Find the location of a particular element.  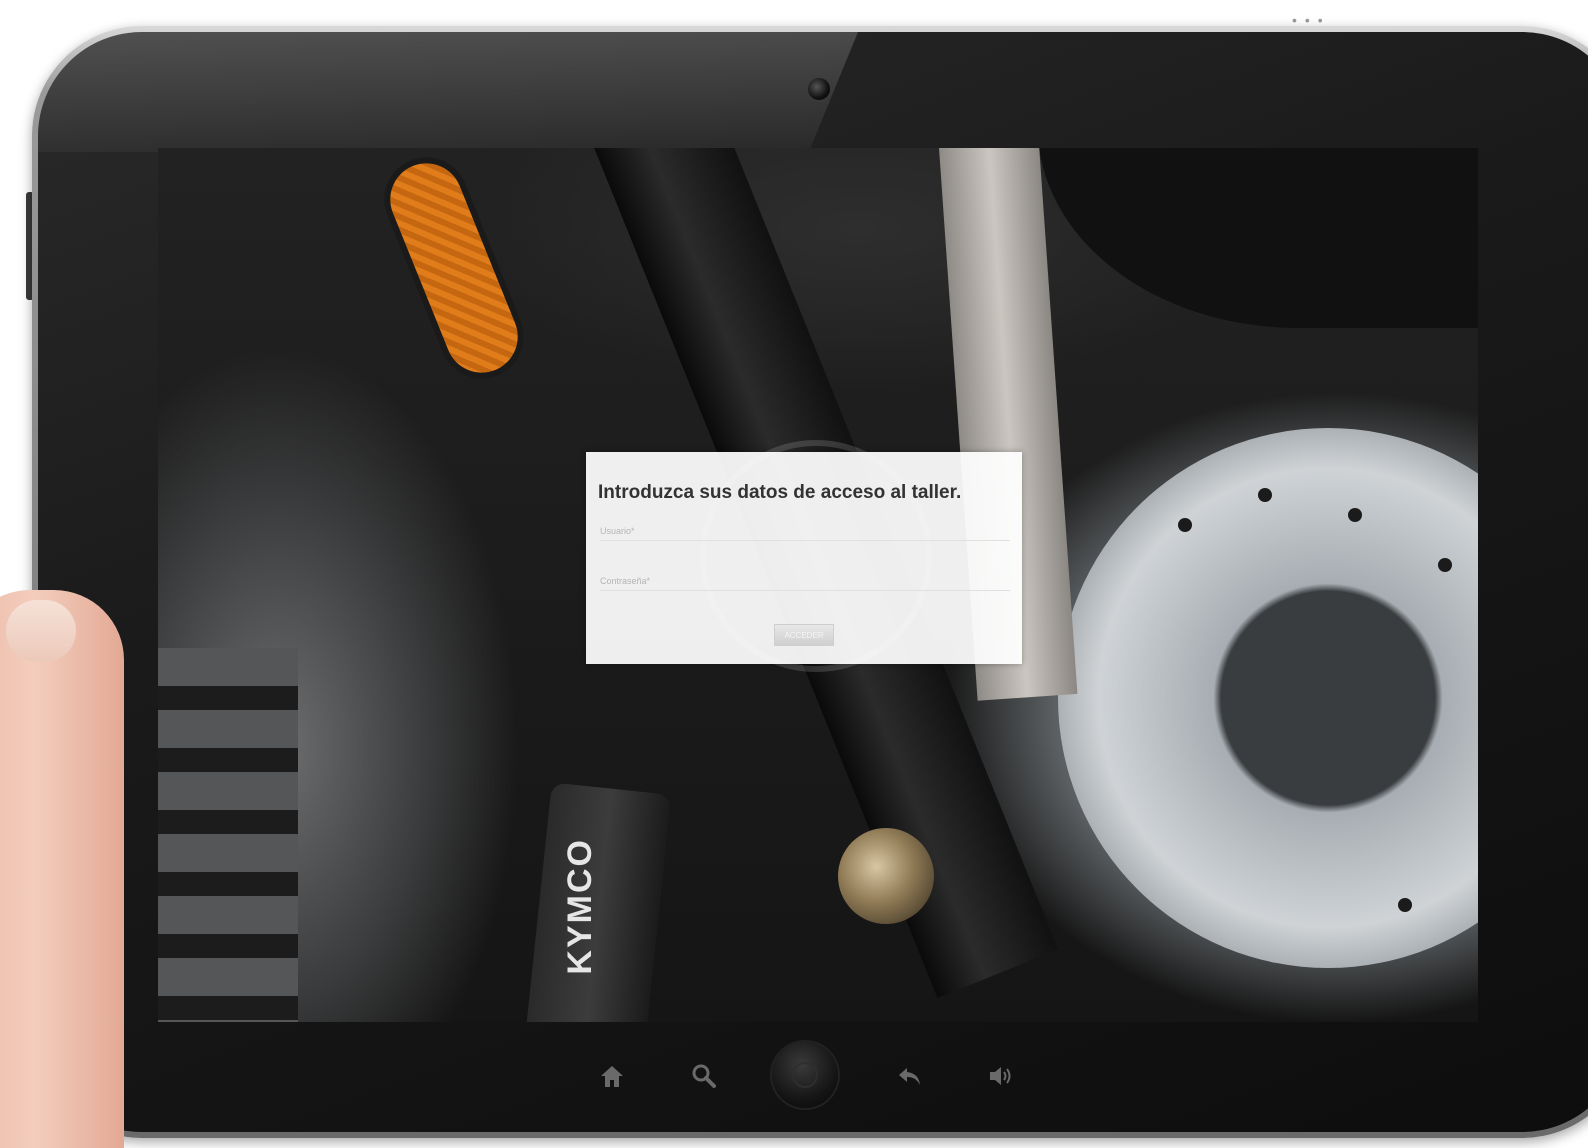

caliper-brand-label: KYMCO is located at coordinates (580, 906).